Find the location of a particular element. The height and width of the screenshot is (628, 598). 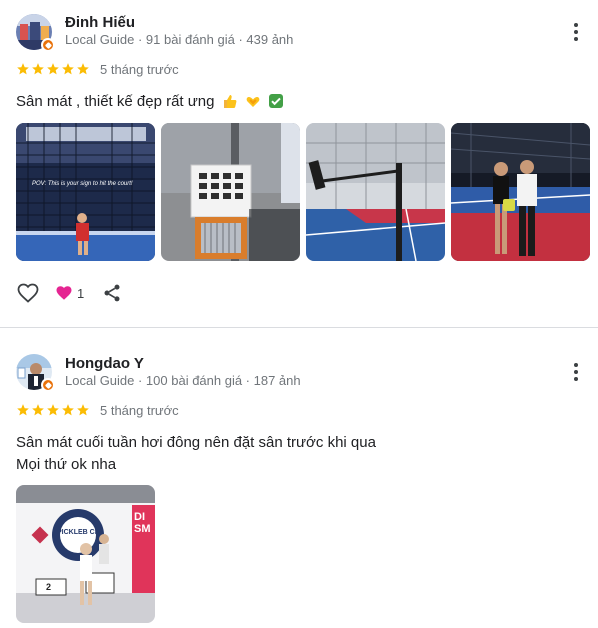

photo-banner-text: PICKLEB CL is located at coordinates (78, 532).